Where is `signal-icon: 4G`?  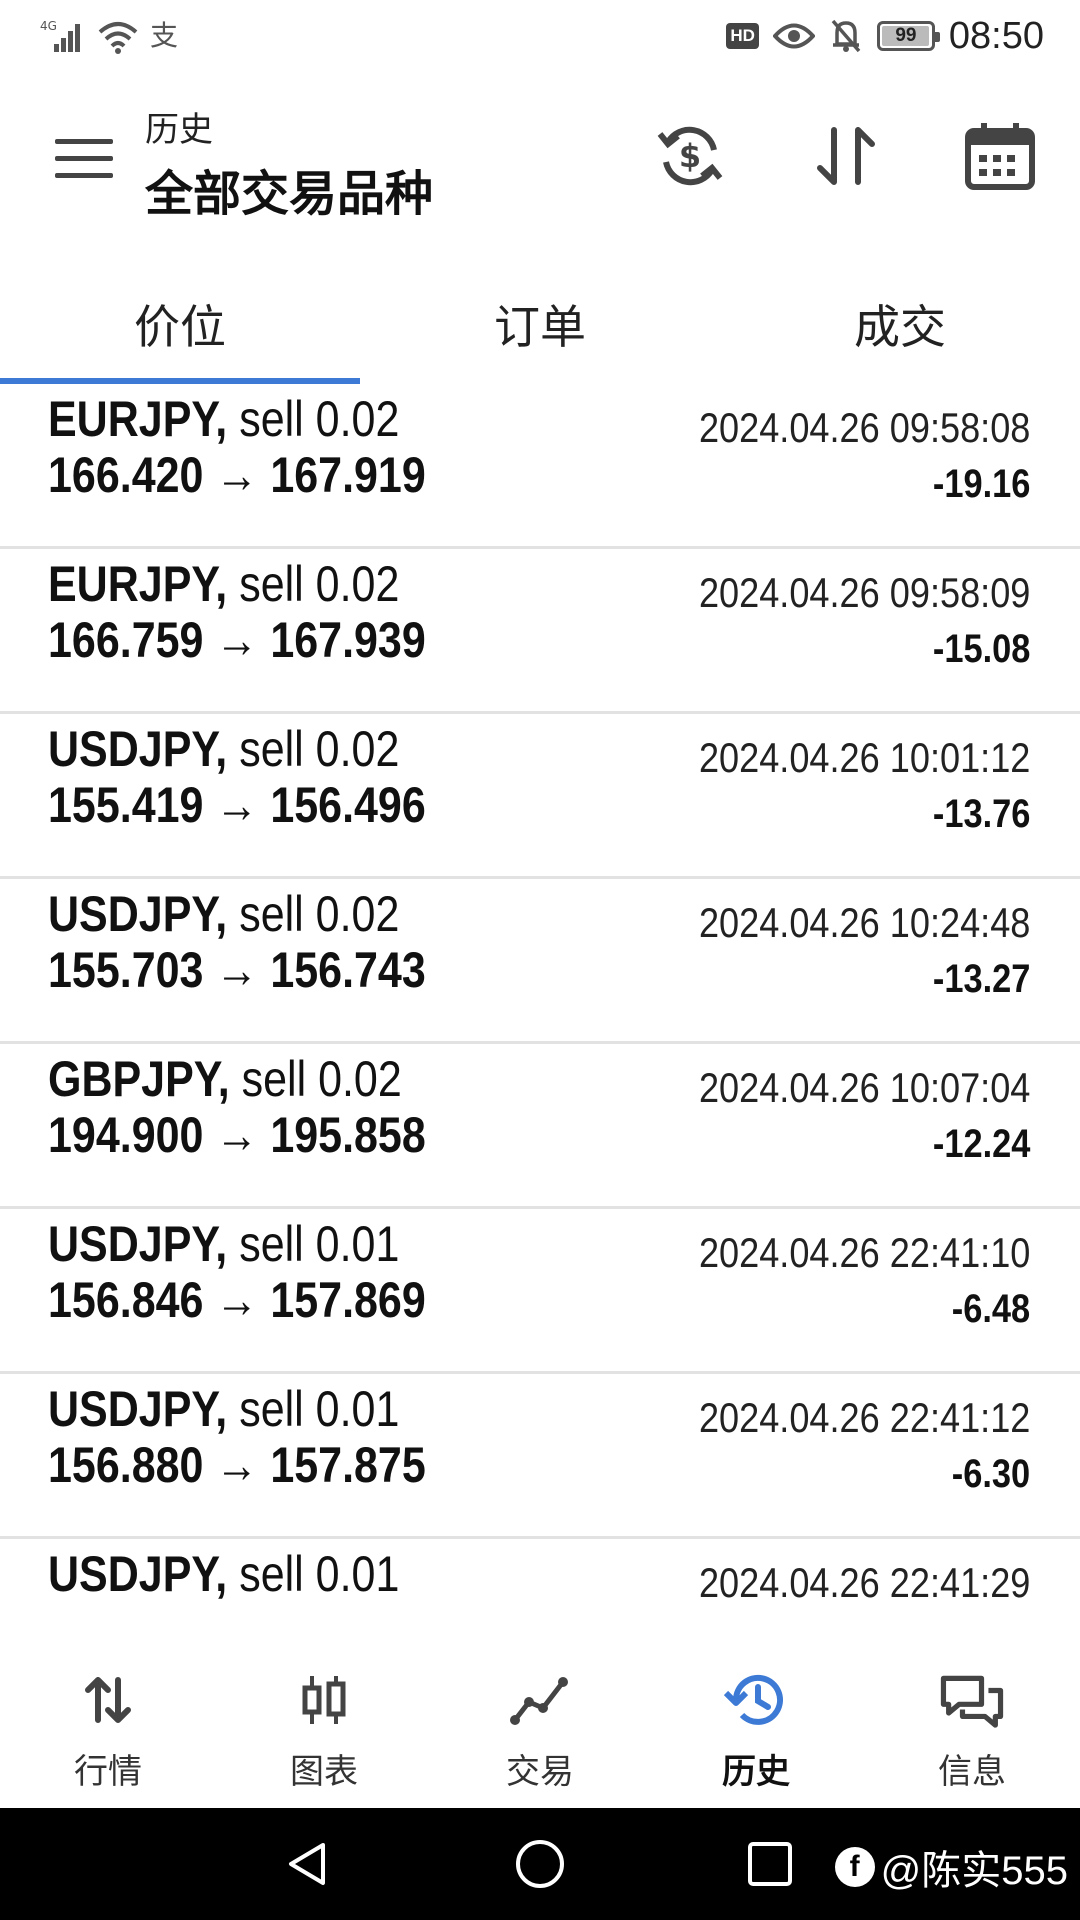 signal-icon: 4G is located at coordinates (60, 35).